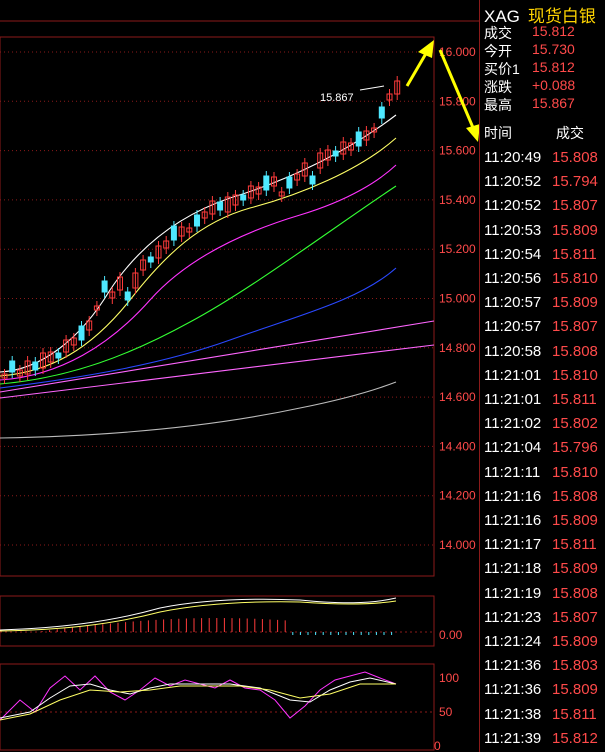 This screenshot has width=605, height=752. I want to click on price-tick-label: 14.000, so click(457, 545).